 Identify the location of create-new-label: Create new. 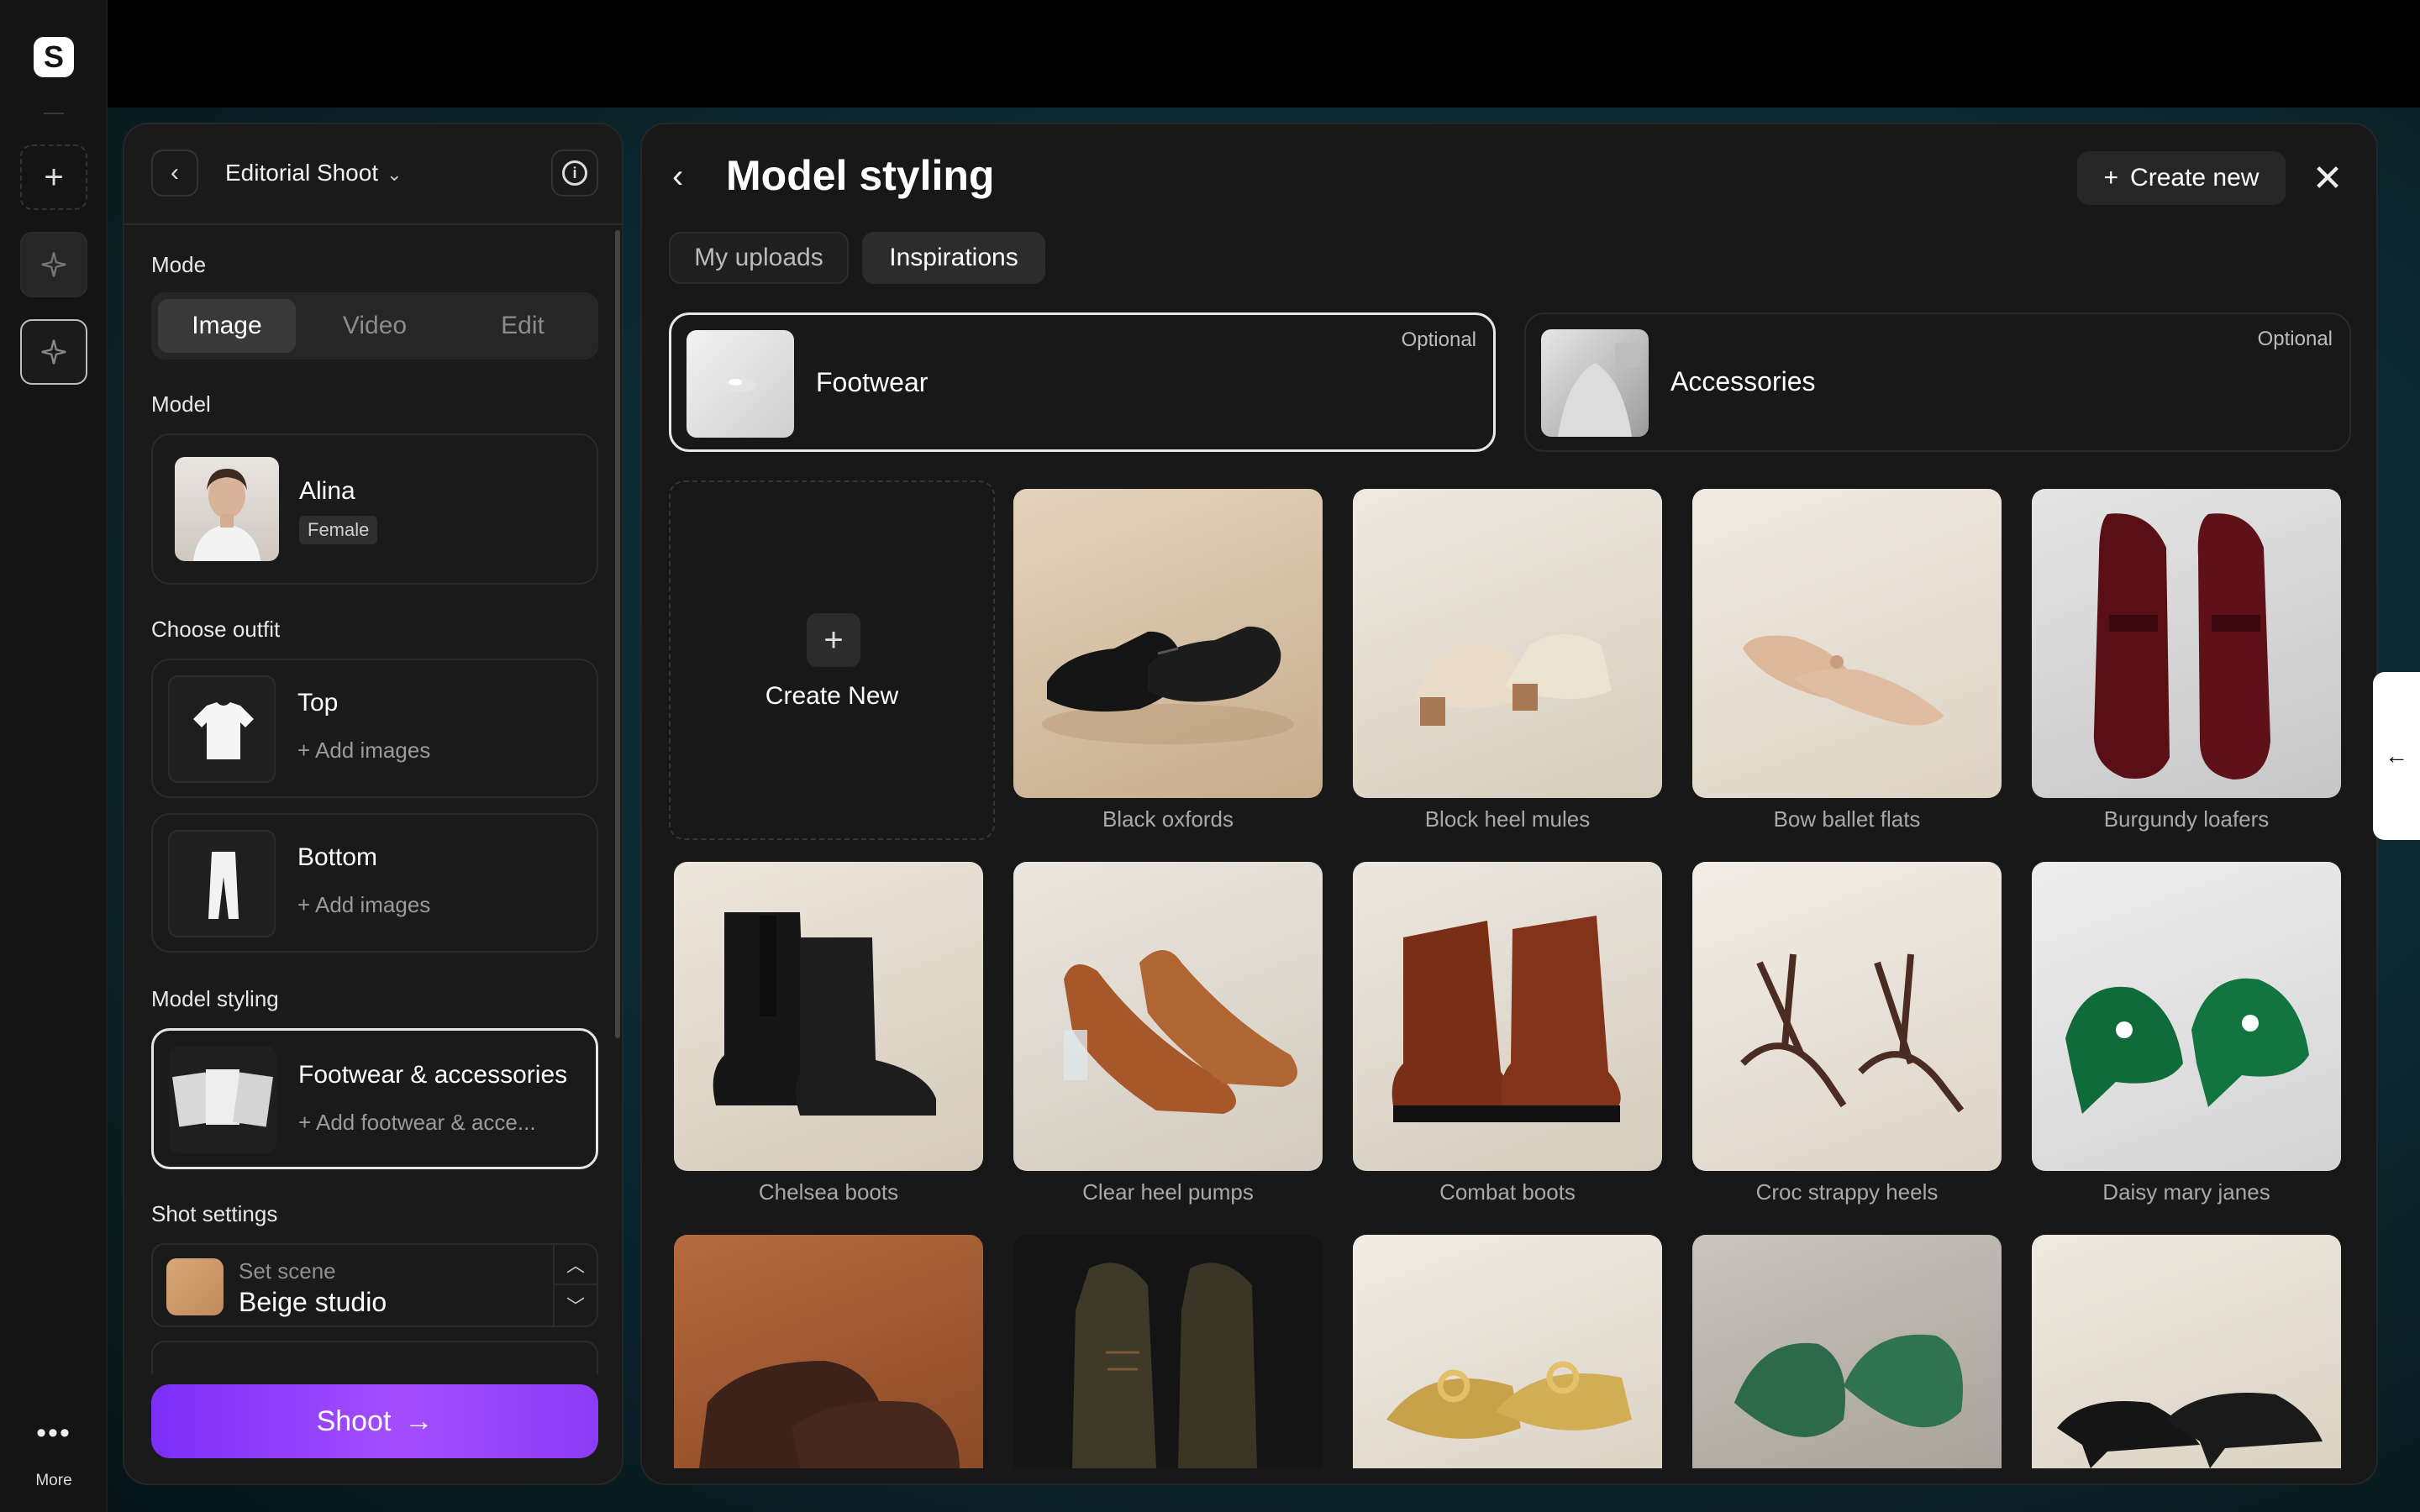
(2195, 178).